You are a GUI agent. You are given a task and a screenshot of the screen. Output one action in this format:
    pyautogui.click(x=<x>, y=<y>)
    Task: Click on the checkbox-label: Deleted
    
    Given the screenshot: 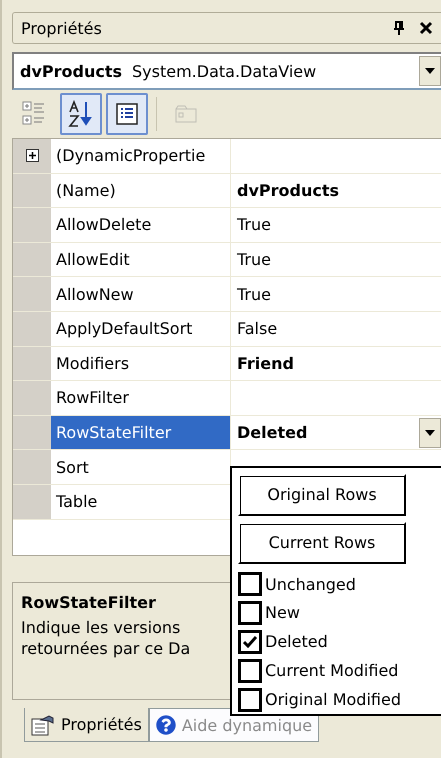 What is the action you would take?
    pyautogui.click(x=296, y=642)
    